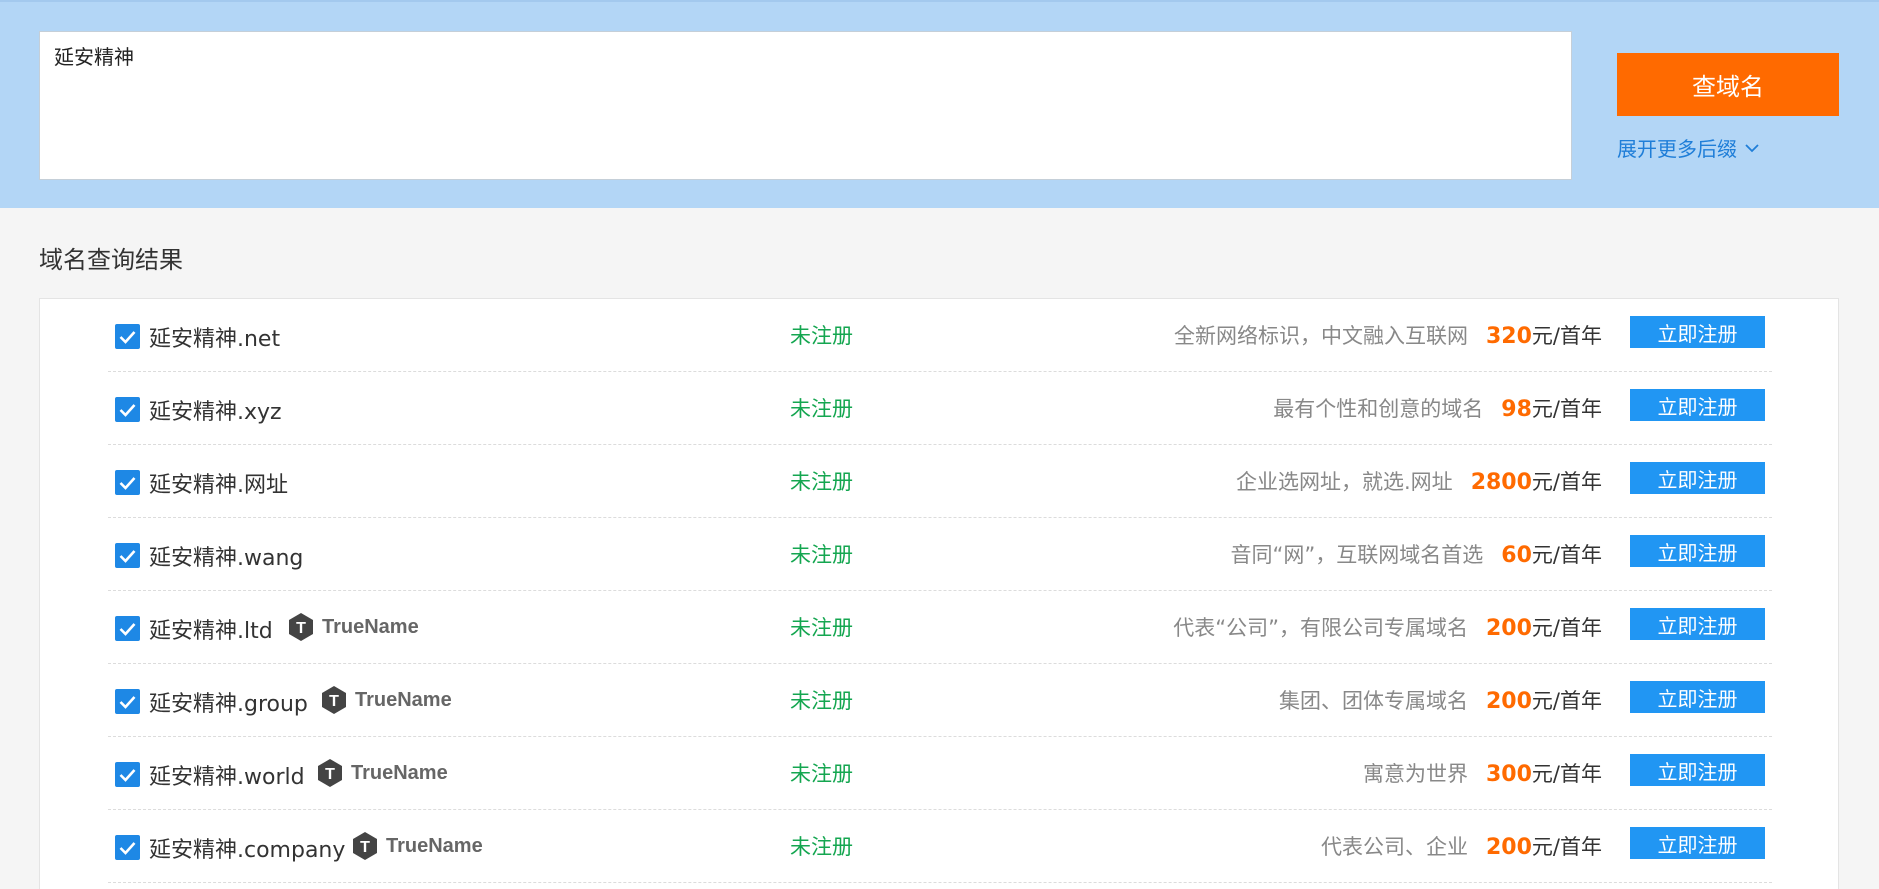 This screenshot has height=889, width=1879. What do you see at coordinates (228, 704) in the screenshot?
I see `domain-name: 延安精神.group` at bounding box center [228, 704].